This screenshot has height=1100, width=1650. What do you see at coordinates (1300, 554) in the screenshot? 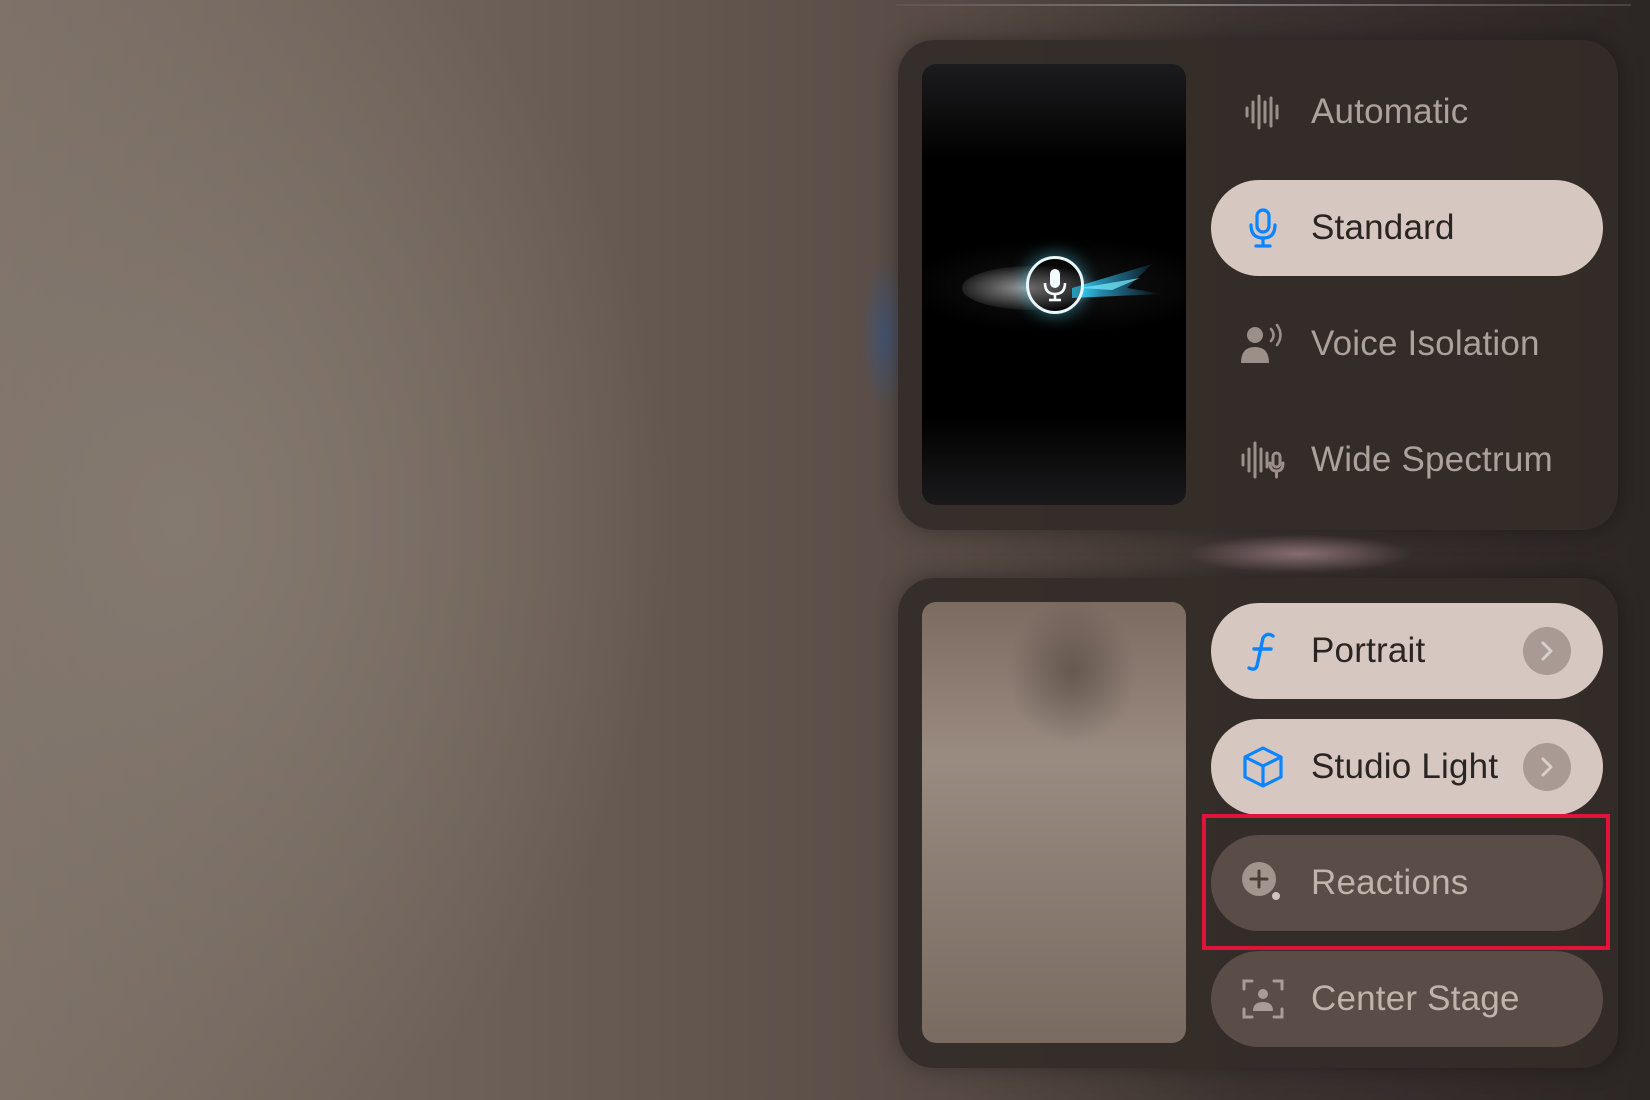
I see `panel-gap-glow` at bounding box center [1300, 554].